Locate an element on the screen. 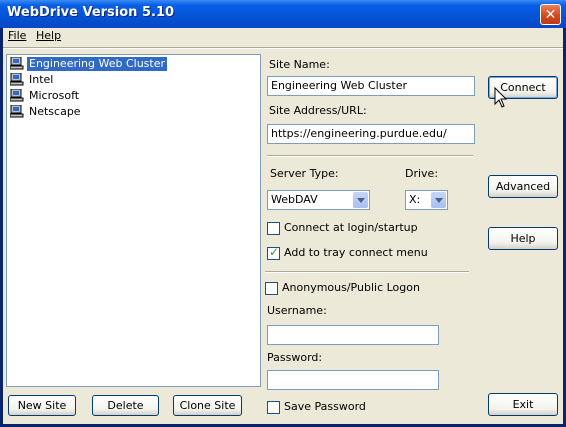 This screenshot has height=427, width=566. exit-button: Exit is located at coordinates (523, 404).